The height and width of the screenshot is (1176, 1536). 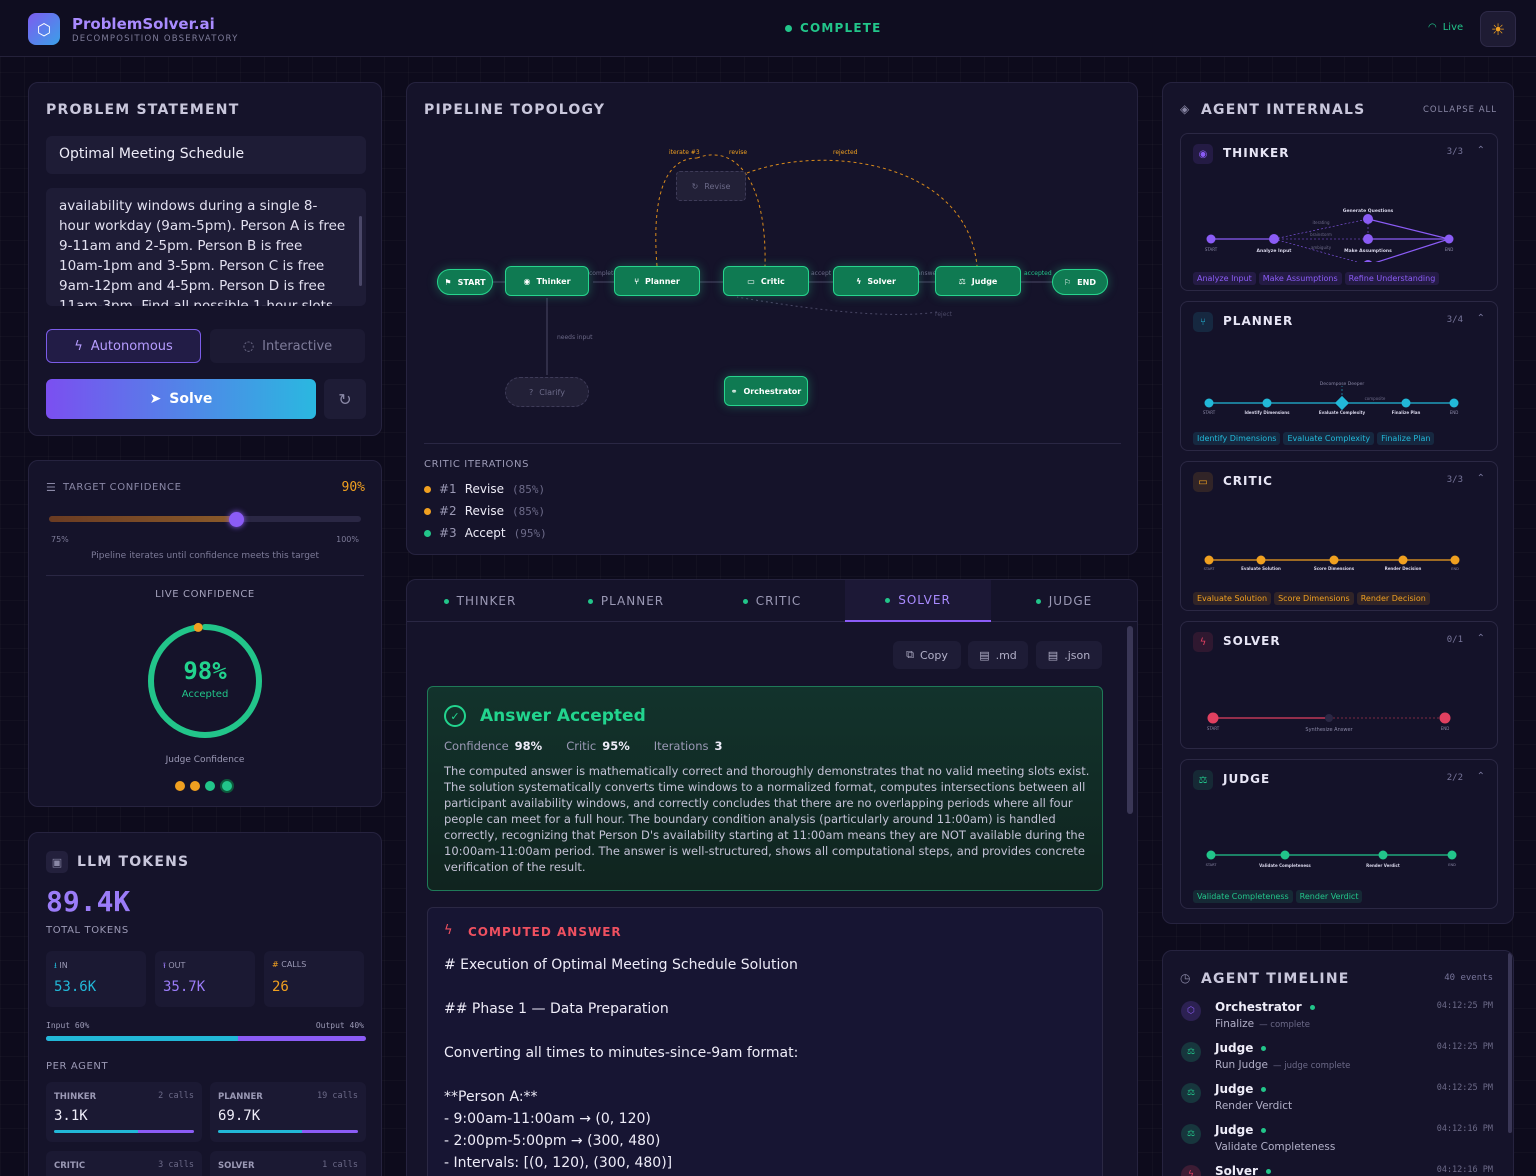 I want to click on sliders-icon: ☰, so click(x=51, y=487).